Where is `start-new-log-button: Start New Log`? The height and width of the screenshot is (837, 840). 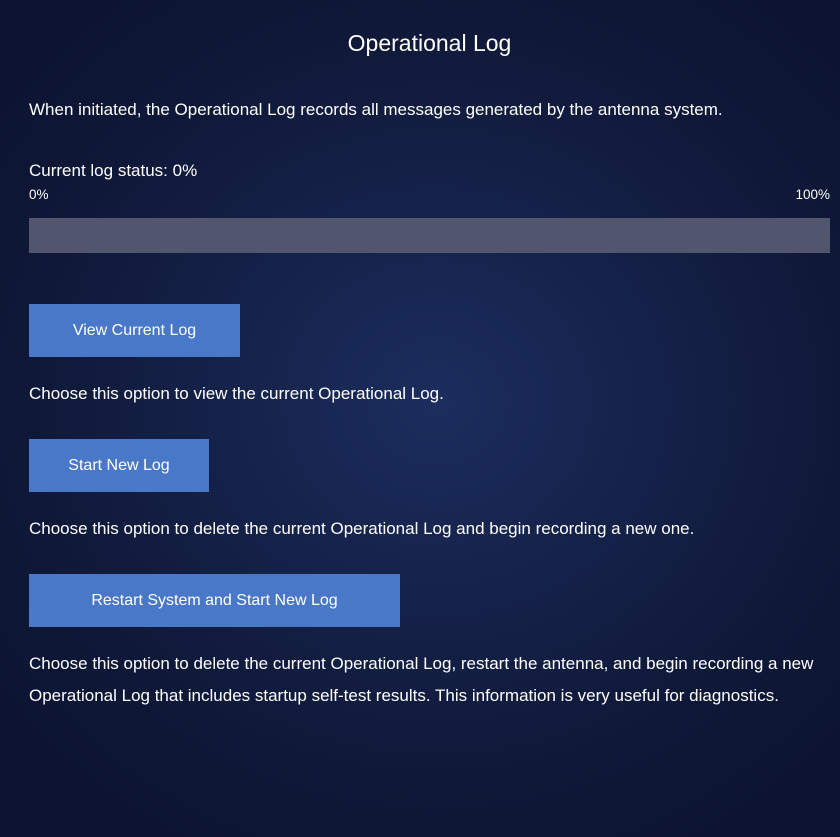
start-new-log-button: Start New Log is located at coordinates (119, 465).